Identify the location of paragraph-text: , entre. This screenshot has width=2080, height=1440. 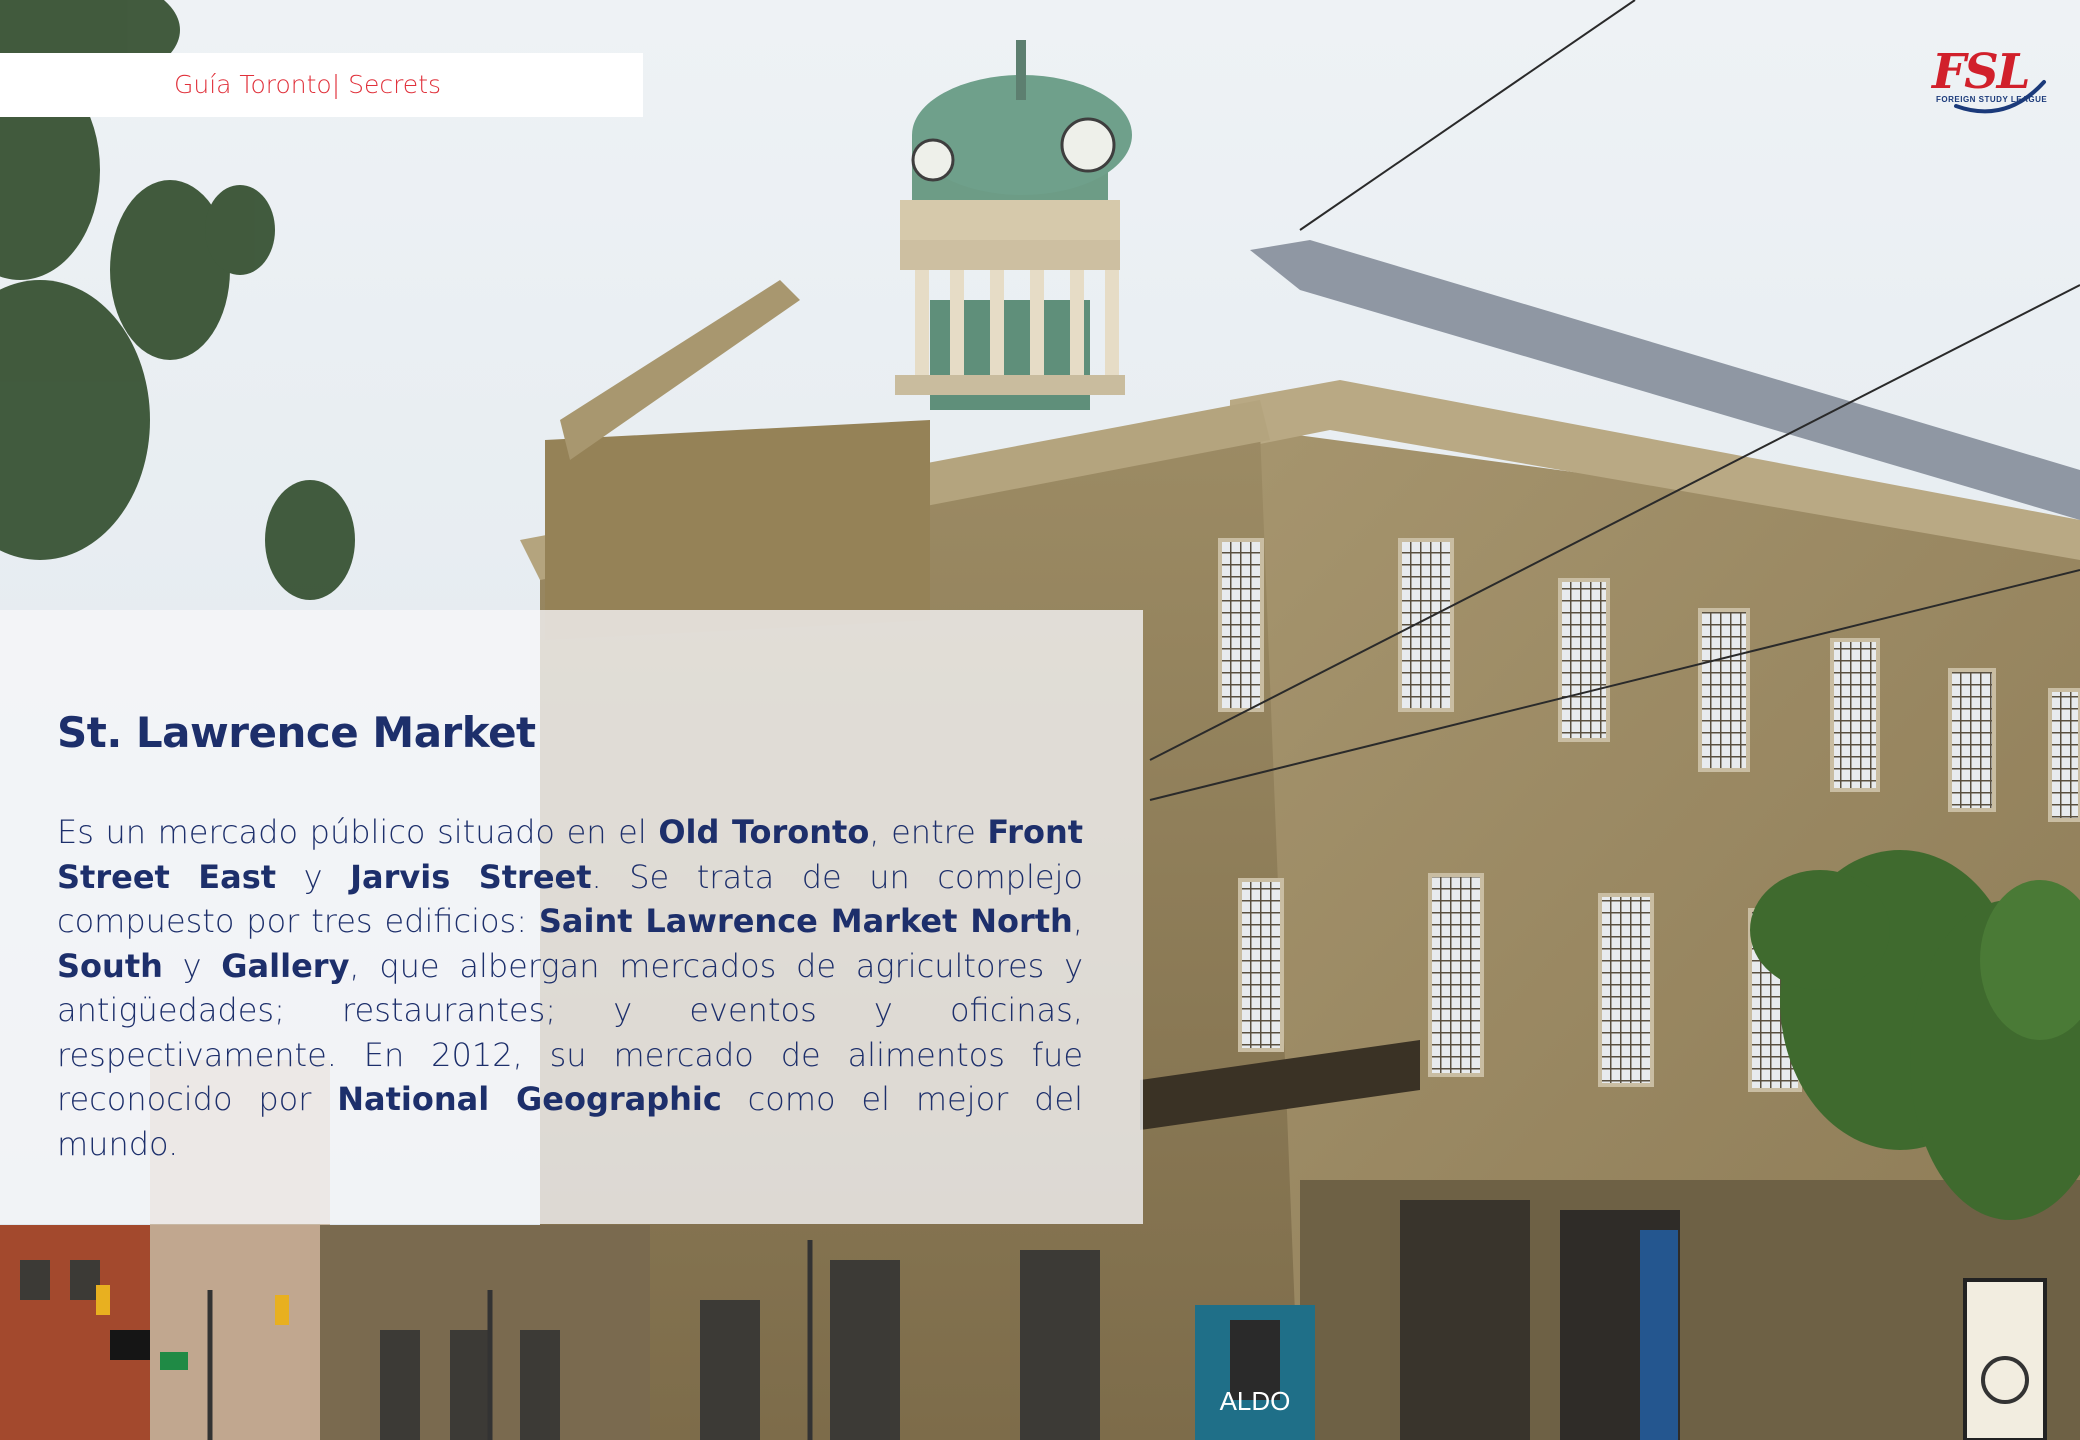
(928, 832).